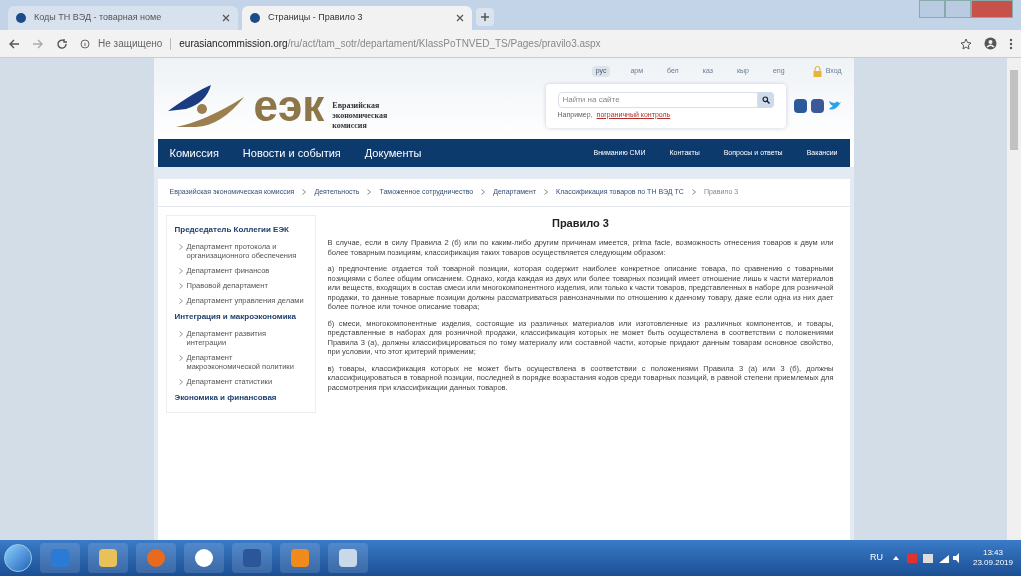  I want to click on url-text: eurasiancommission.org/ru/act/tam_sotr/departament/KlassPoTNVED_TS/Pages/pravilo3.aspx, so click(390, 44).